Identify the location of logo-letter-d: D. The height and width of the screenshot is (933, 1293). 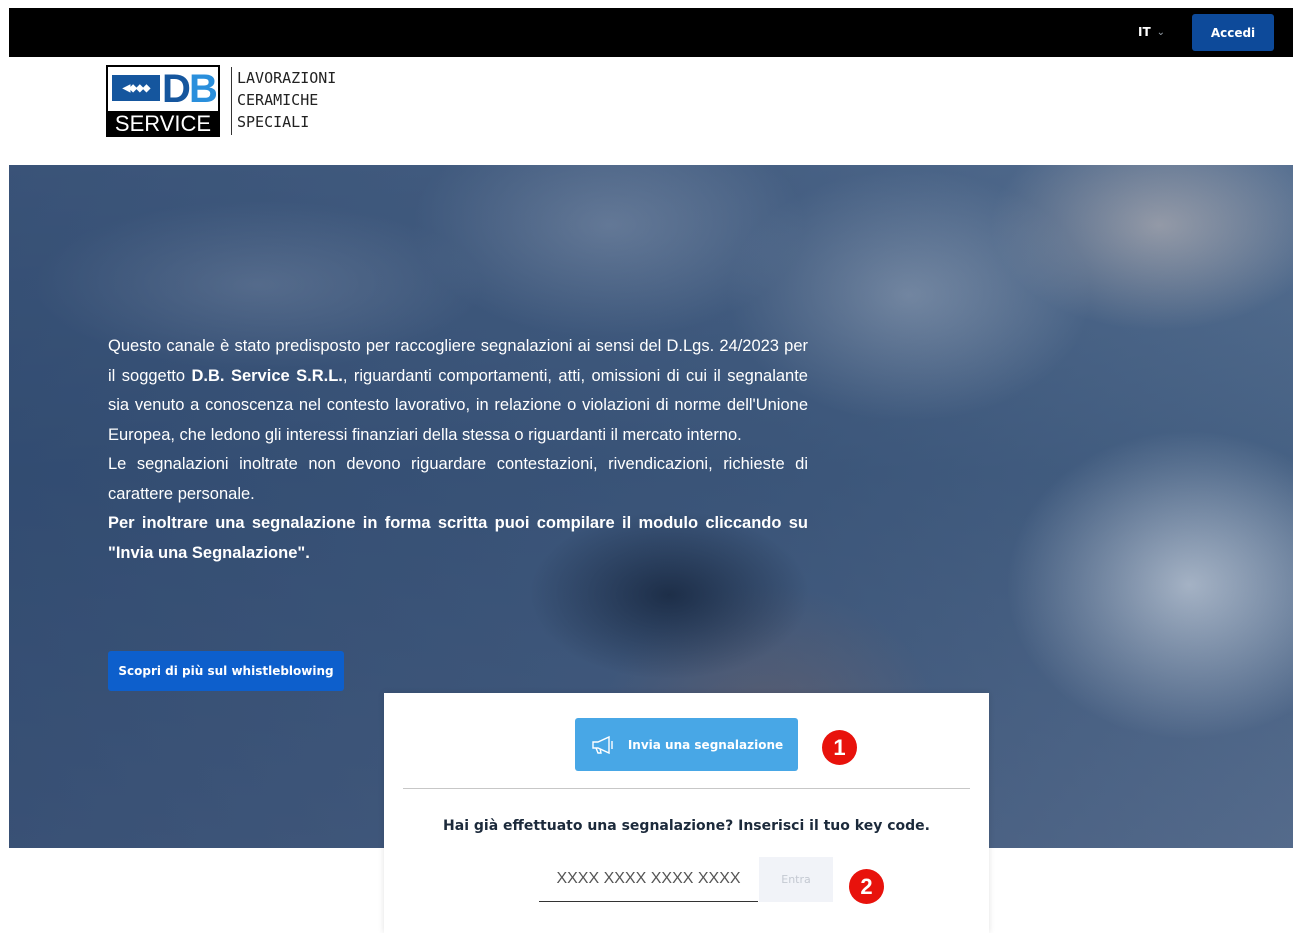
(176, 89).